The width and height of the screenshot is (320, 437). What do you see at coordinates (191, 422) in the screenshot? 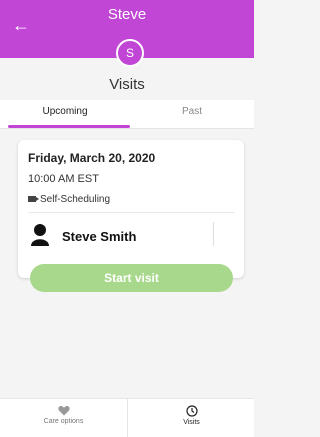
I see `nav-visits-label: Visits` at bounding box center [191, 422].